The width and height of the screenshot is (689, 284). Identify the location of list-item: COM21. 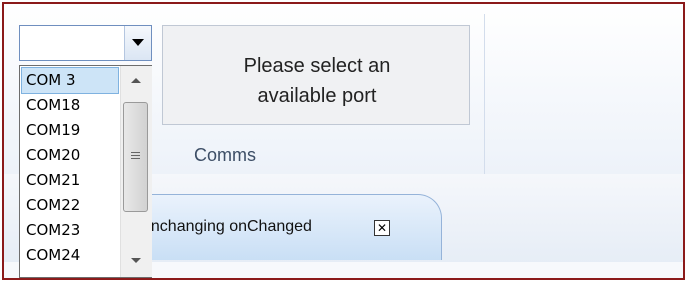
(70, 180).